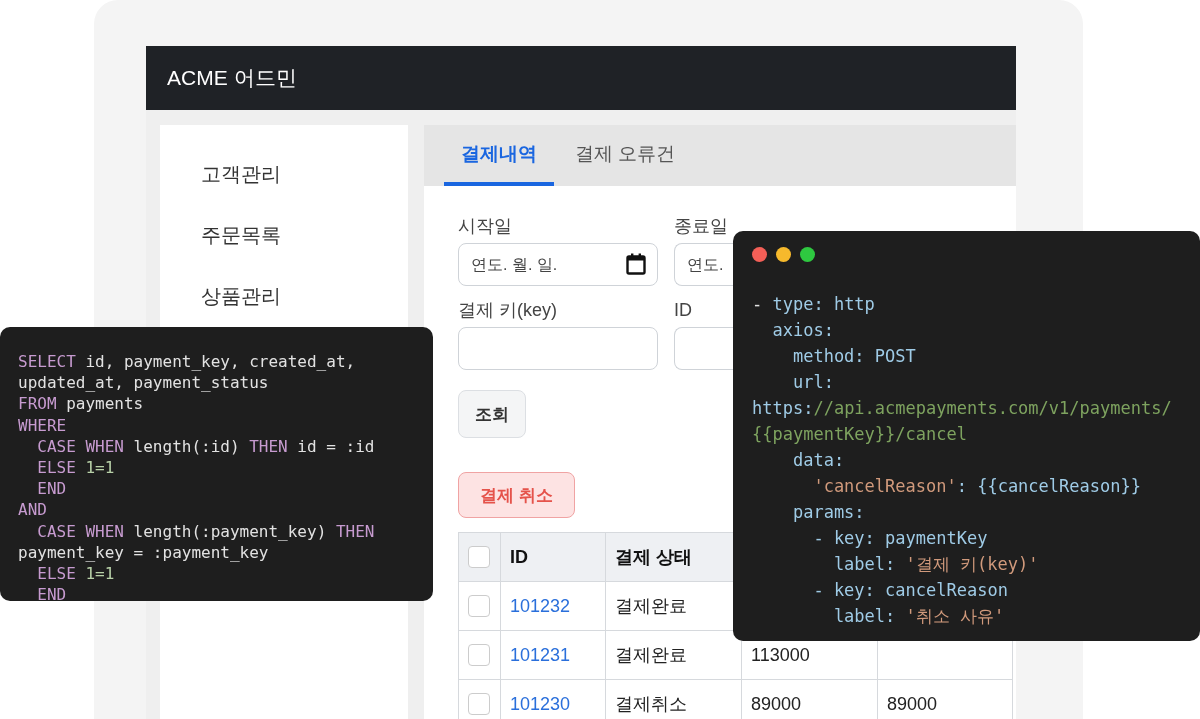 The image size is (1200, 719). What do you see at coordinates (683, 310) in the screenshot?
I see `field-label: ID` at bounding box center [683, 310].